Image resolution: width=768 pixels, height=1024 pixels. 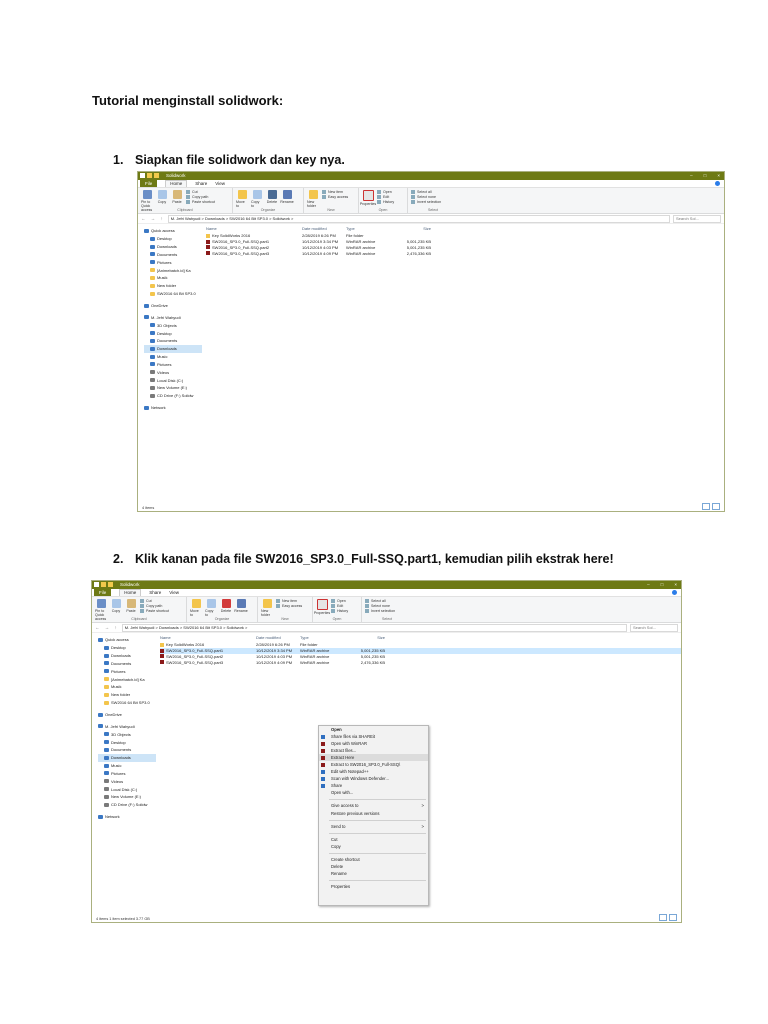 What do you see at coordinates (127, 703) in the screenshot?
I see `nav-item: SW2016 64 Bit SP3.0` at bounding box center [127, 703].